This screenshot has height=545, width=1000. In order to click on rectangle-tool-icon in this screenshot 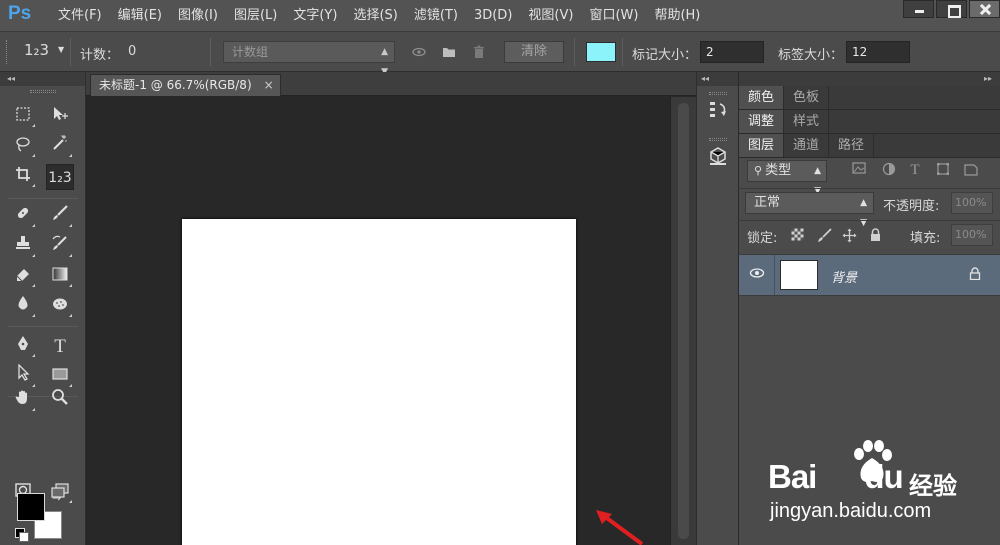, I will do `click(60, 377)`.